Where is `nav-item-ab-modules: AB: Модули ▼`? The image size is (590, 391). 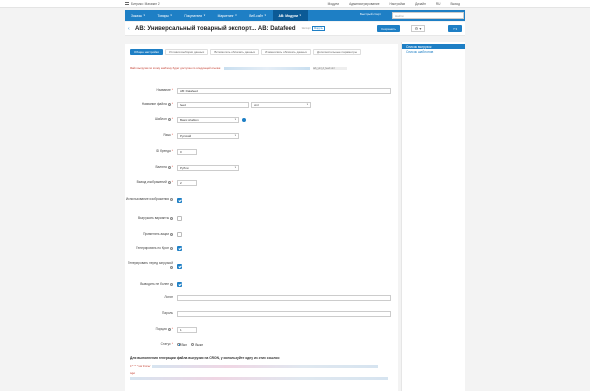 nav-item-ab-modules: AB: Модули ▼ is located at coordinates (290, 15).